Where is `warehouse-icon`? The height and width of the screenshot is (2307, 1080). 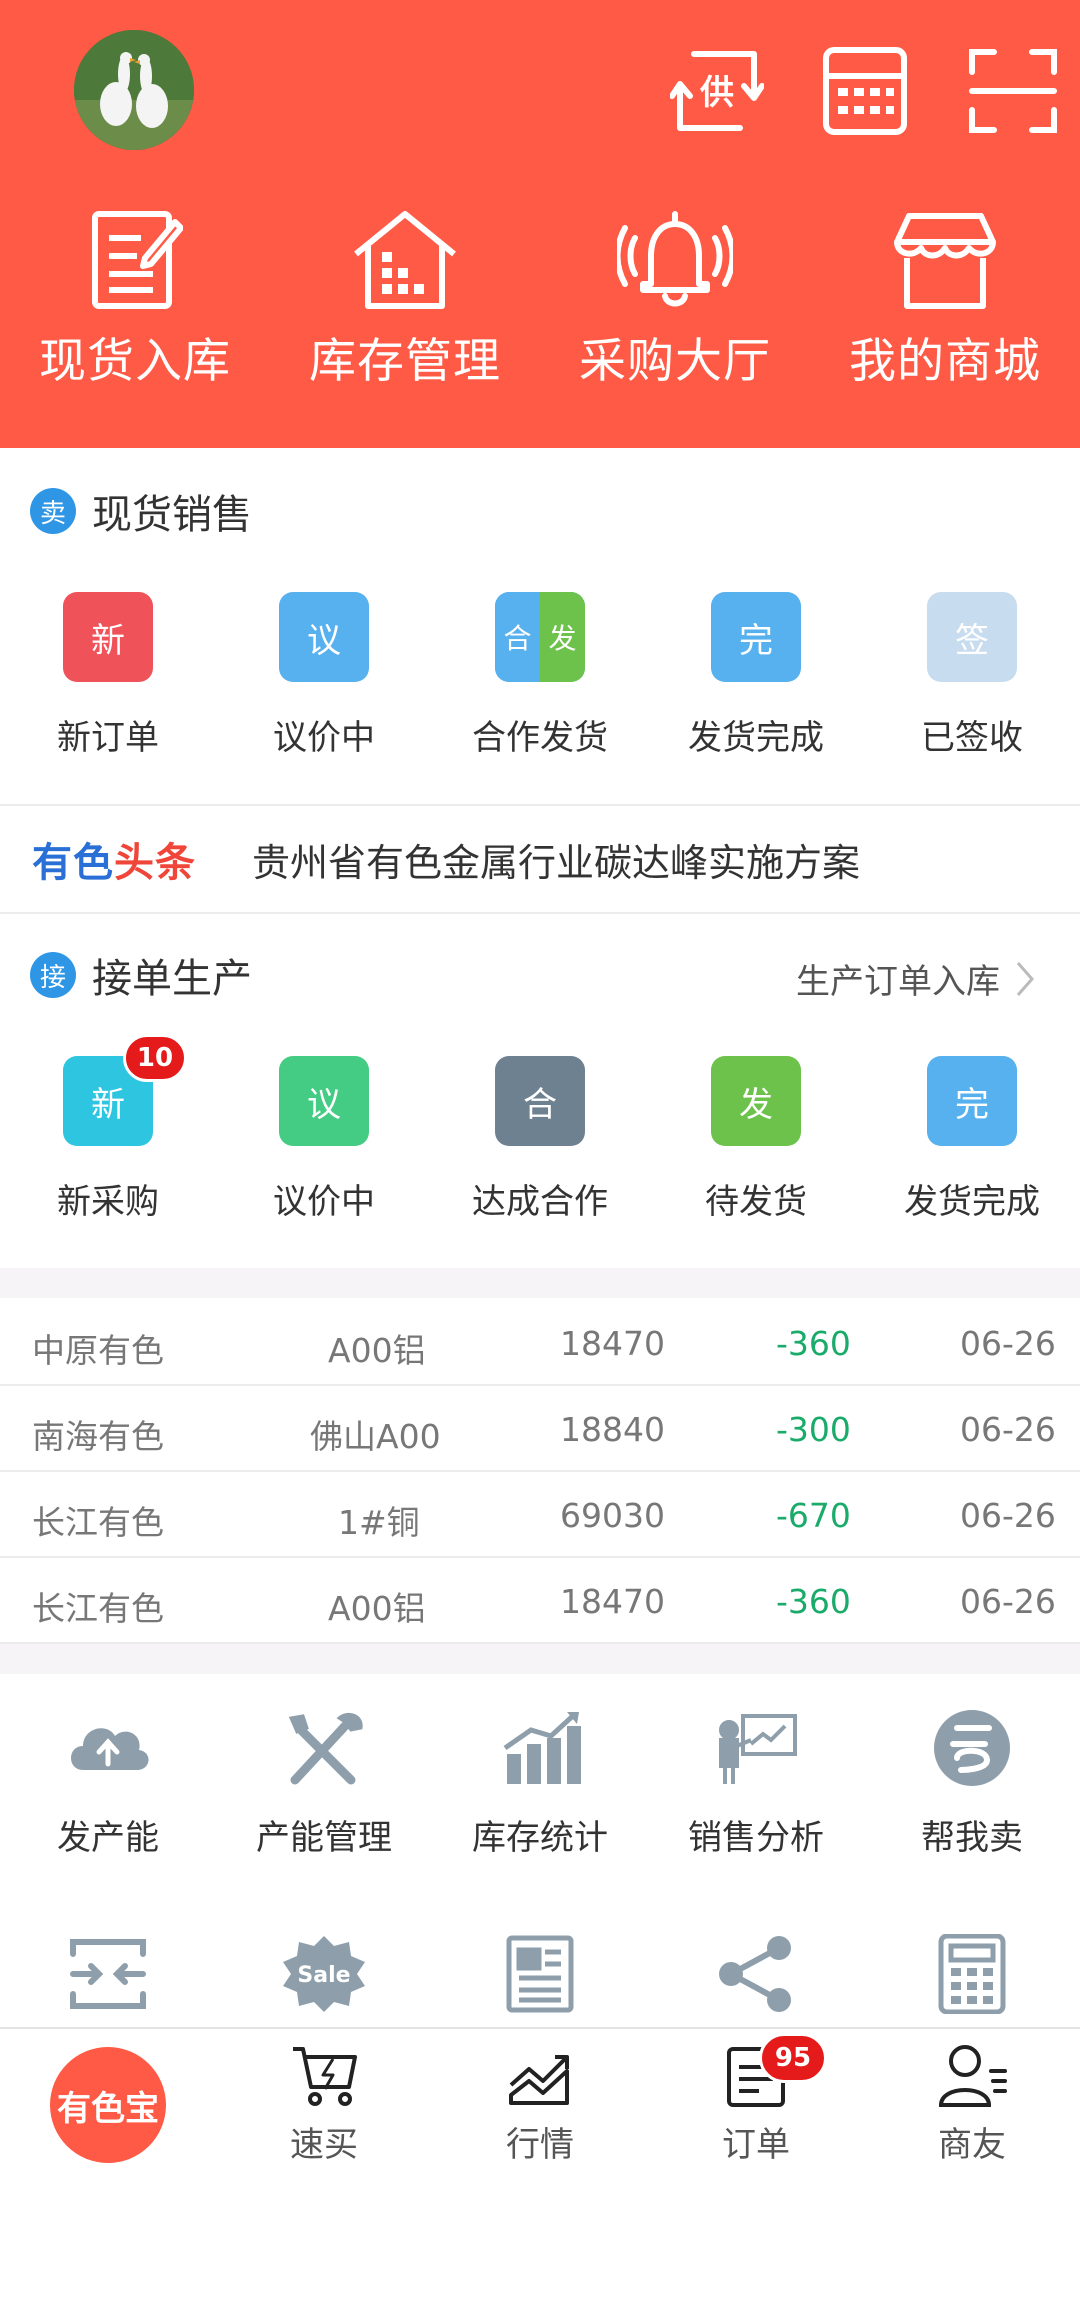 warehouse-icon is located at coordinates (405, 260).